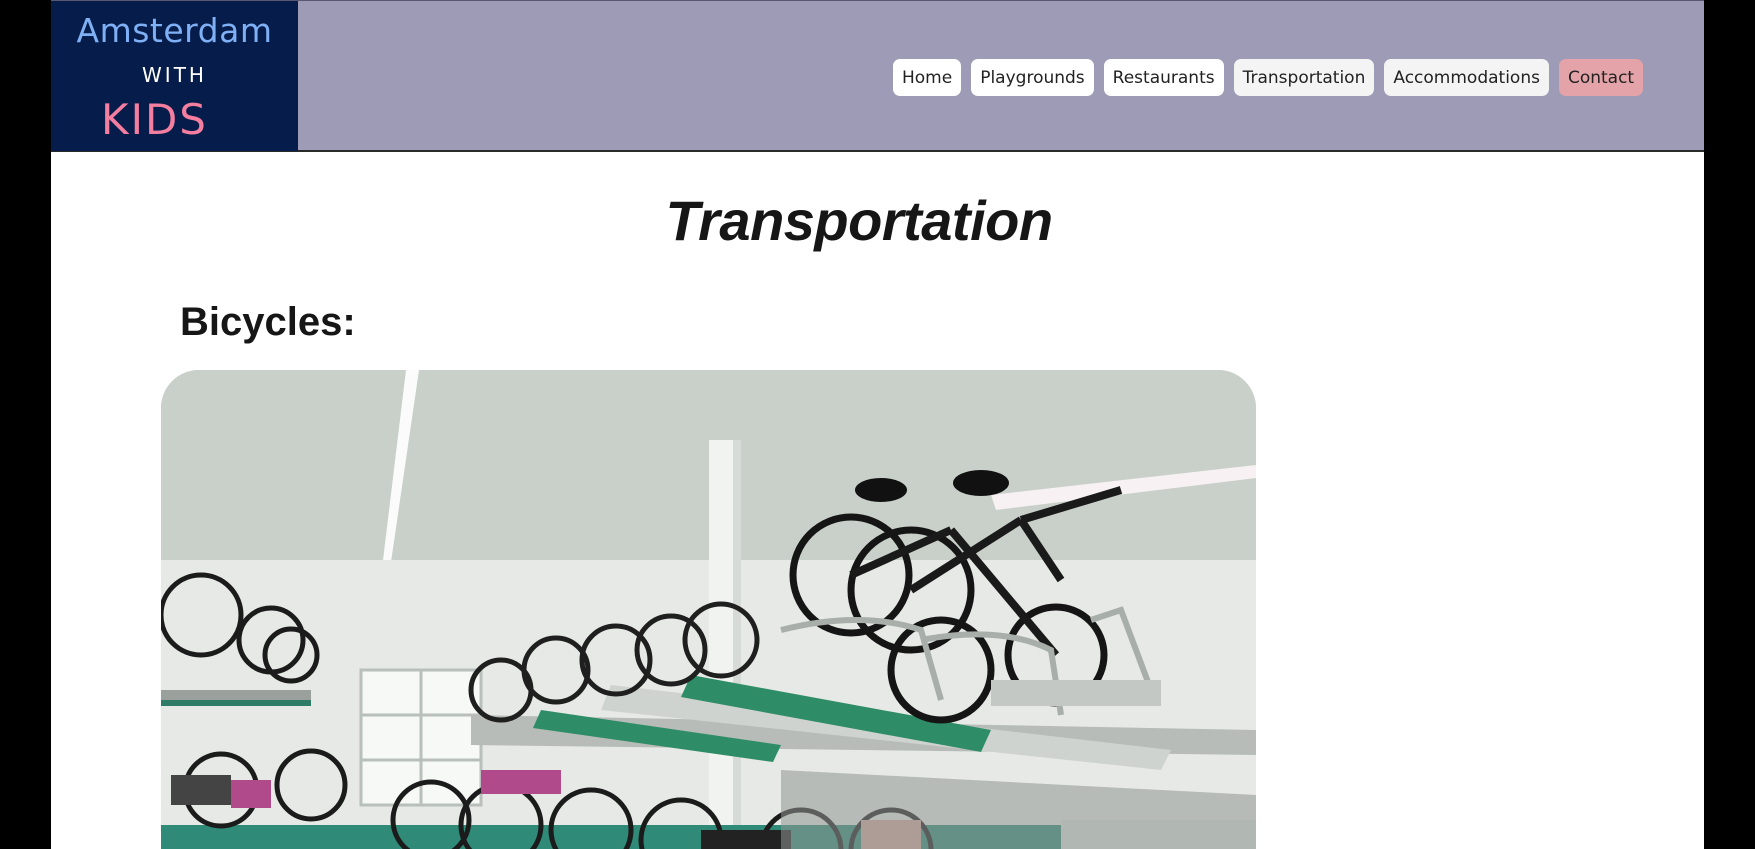 The width and height of the screenshot is (1755, 849). What do you see at coordinates (927, 77) in the screenshot?
I see `nav-home-button: Home` at bounding box center [927, 77].